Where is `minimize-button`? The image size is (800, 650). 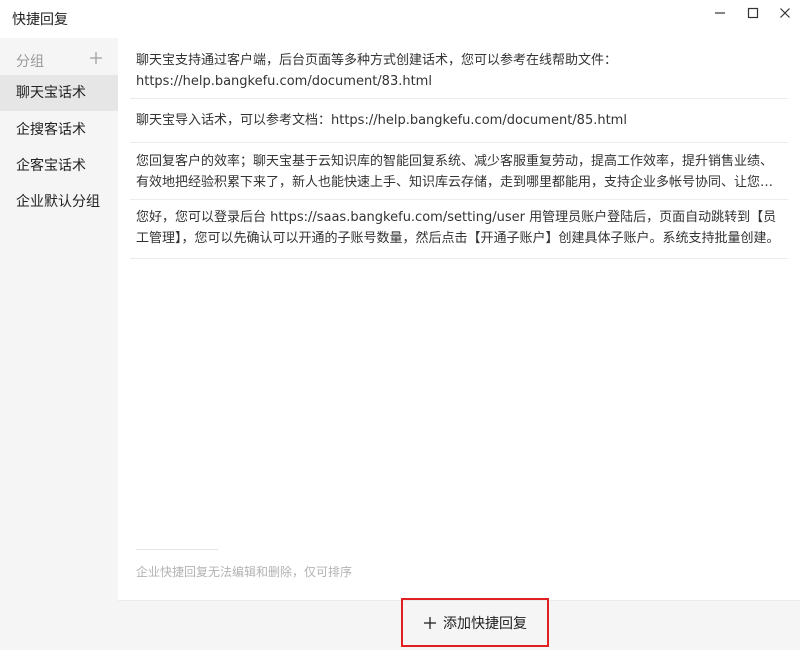
minimize-button is located at coordinates (720, 13).